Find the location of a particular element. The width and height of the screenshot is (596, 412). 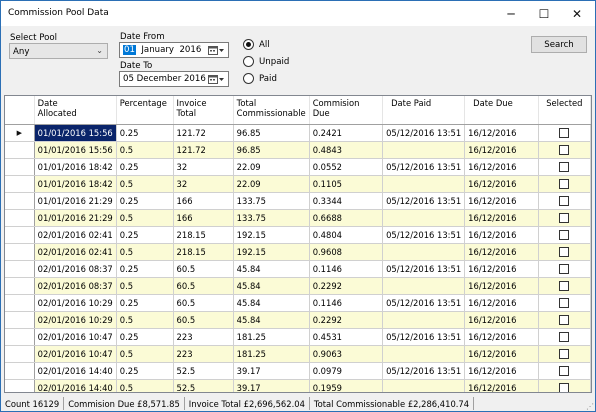

column-header: Selected is located at coordinates (564, 110).